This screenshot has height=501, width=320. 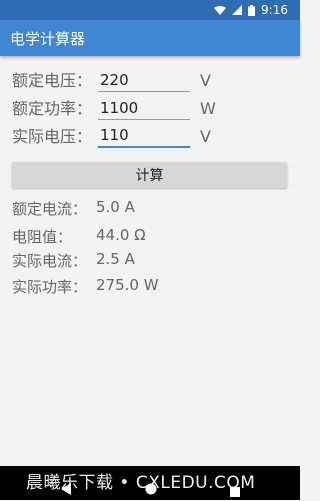 What do you see at coordinates (79, 236) in the screenshot?
I see `result-resistance: 电阻值： 44.0 Ω` at bounding box center [79, 236].